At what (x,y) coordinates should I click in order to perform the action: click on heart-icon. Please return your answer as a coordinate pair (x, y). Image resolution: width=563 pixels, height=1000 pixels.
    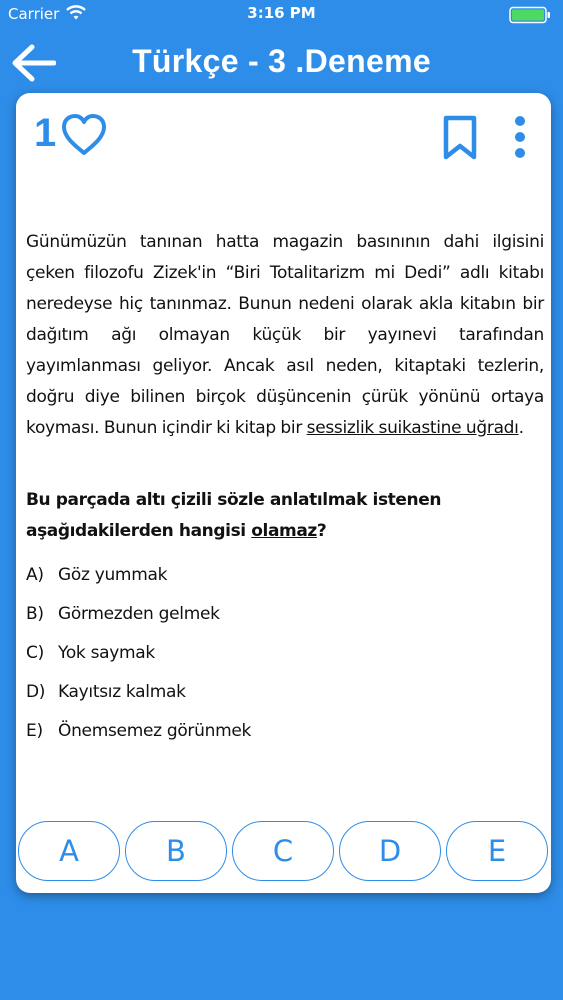
    Looking at the image, I should click on (84, 134).